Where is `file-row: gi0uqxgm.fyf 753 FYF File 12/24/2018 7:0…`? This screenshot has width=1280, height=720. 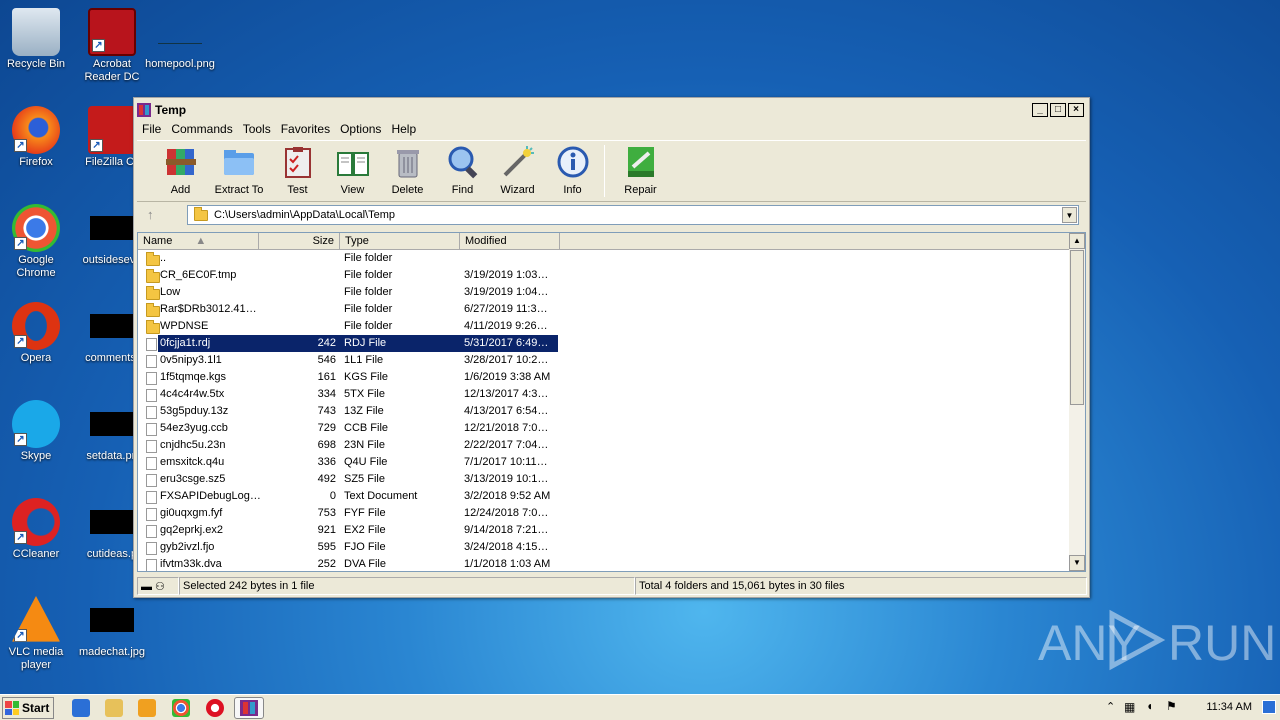 file-row: gi0uqxgm.fyf 753 FYF File 12/24/2018 7:0… is located at coordinates (604, 513).